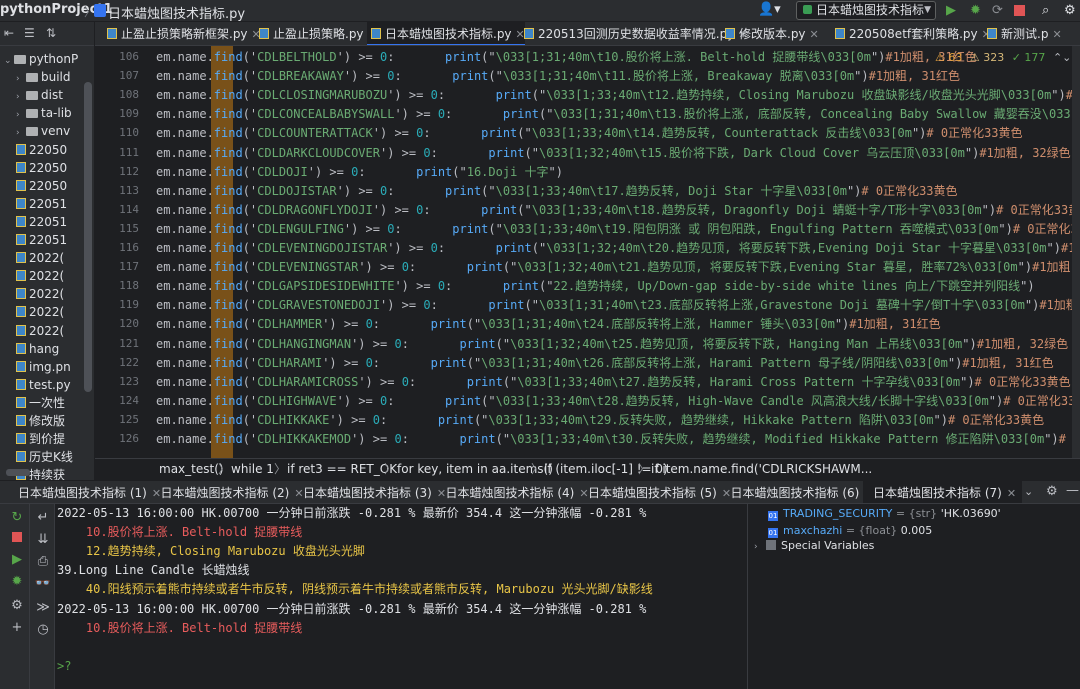 The image size is (1080, 689). Describe the element at coordinates (475, 469) in the screenshot. I see `breadcrumb-item: for key, item in aa.items()` at that location.